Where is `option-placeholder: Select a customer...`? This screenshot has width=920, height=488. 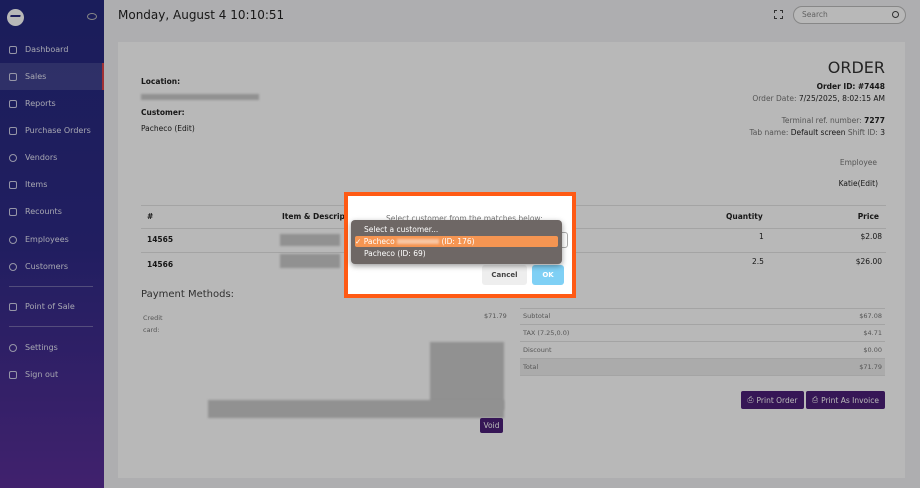
option-placeholder: Select a customer... is located at coordinates (456, 229).